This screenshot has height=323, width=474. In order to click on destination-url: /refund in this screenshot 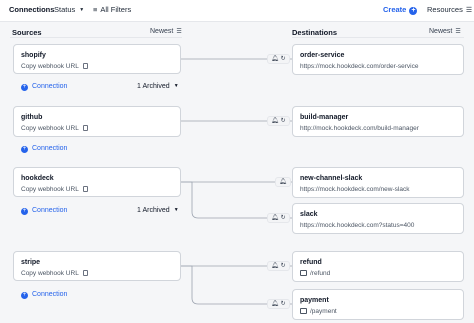, I will do `click(320, 273)`.